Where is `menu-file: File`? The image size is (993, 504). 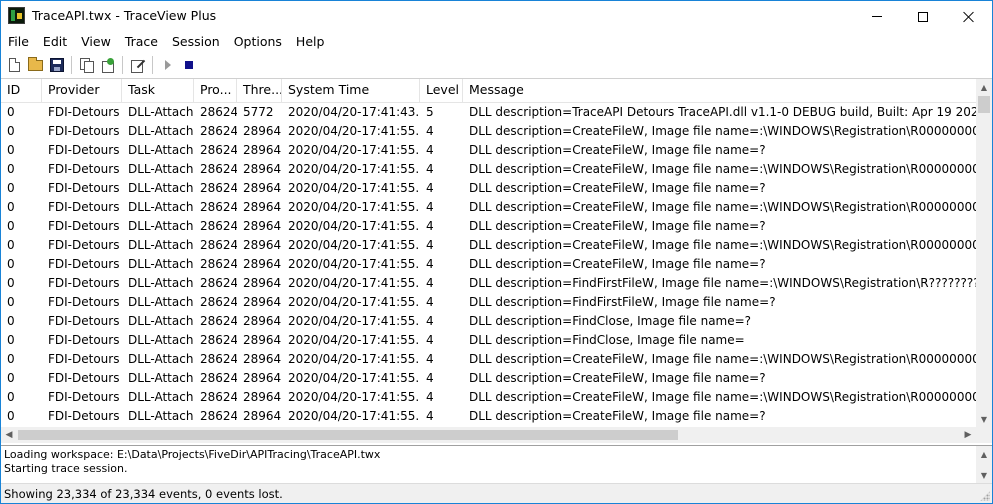
menu-file: File is located at coordinates (18, 42).